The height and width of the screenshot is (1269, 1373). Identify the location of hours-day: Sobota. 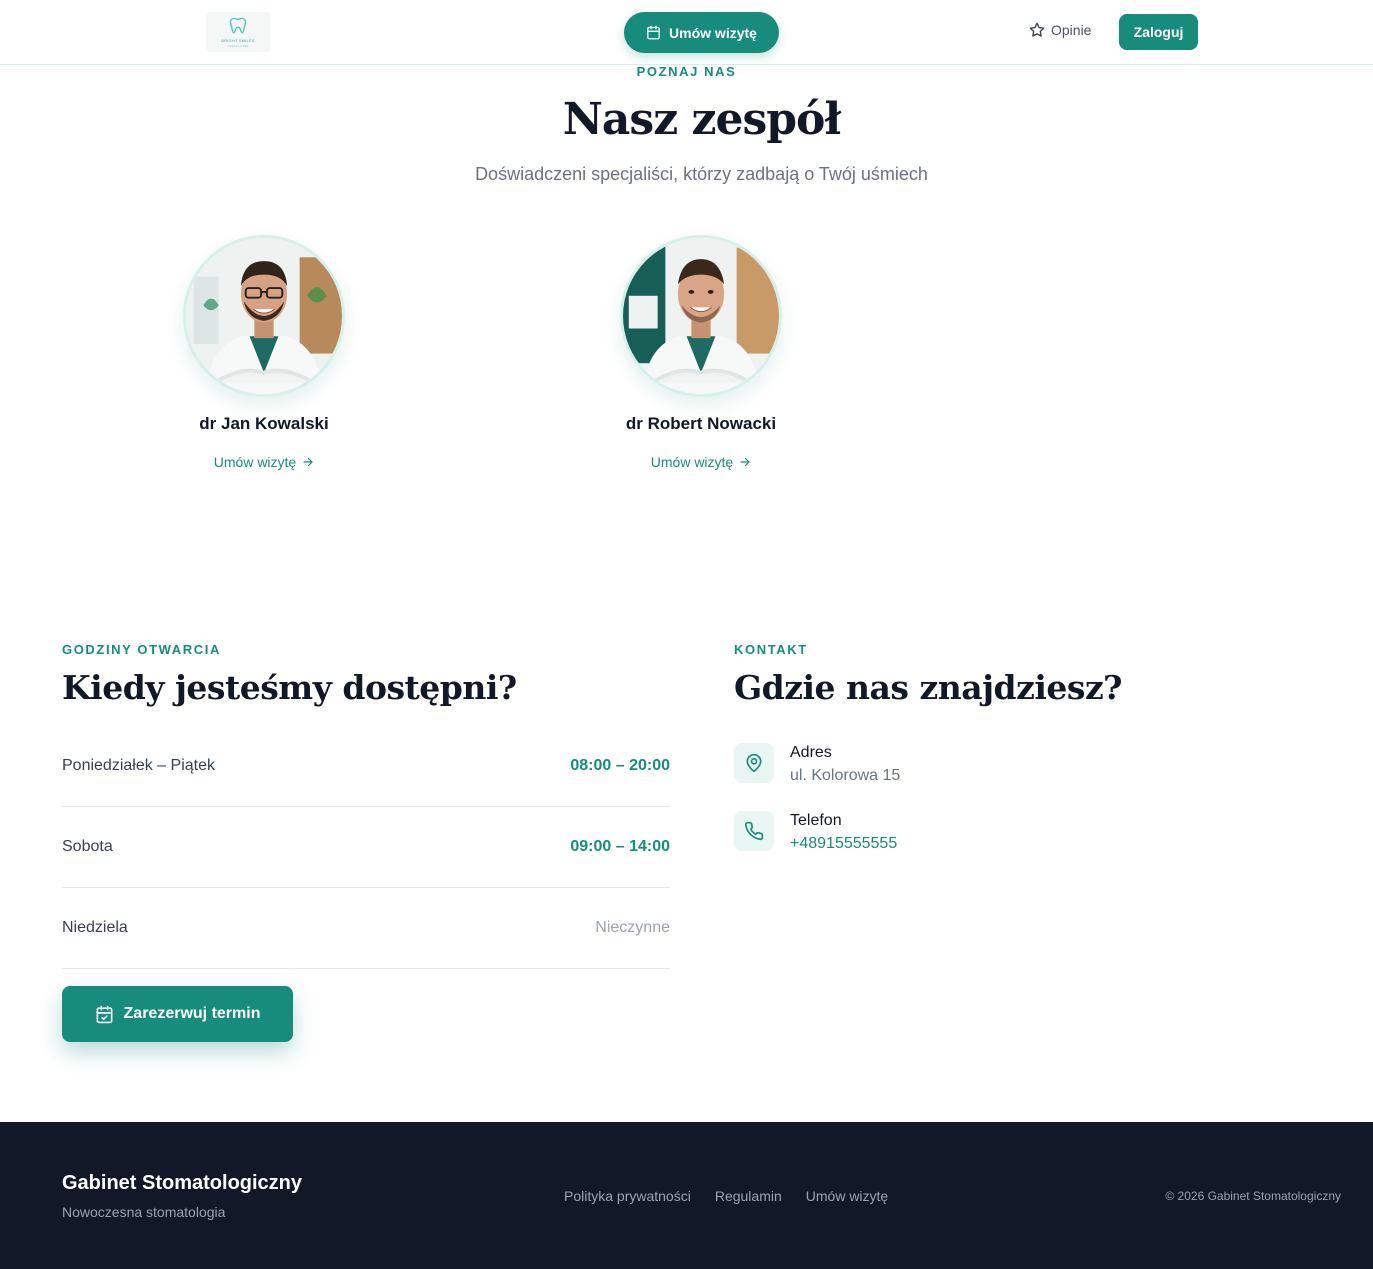
(87, 846).